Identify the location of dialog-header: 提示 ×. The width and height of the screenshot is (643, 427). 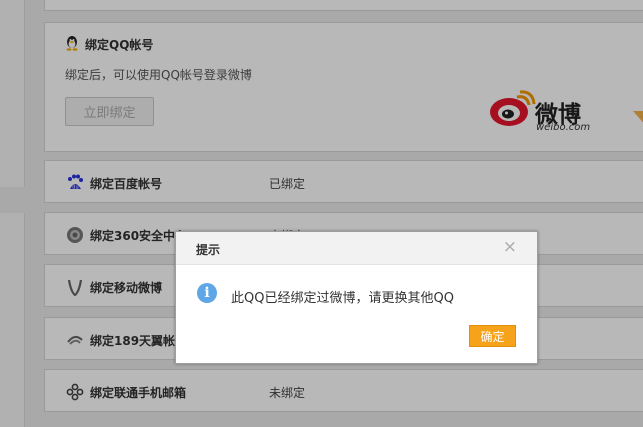
(356, 248).